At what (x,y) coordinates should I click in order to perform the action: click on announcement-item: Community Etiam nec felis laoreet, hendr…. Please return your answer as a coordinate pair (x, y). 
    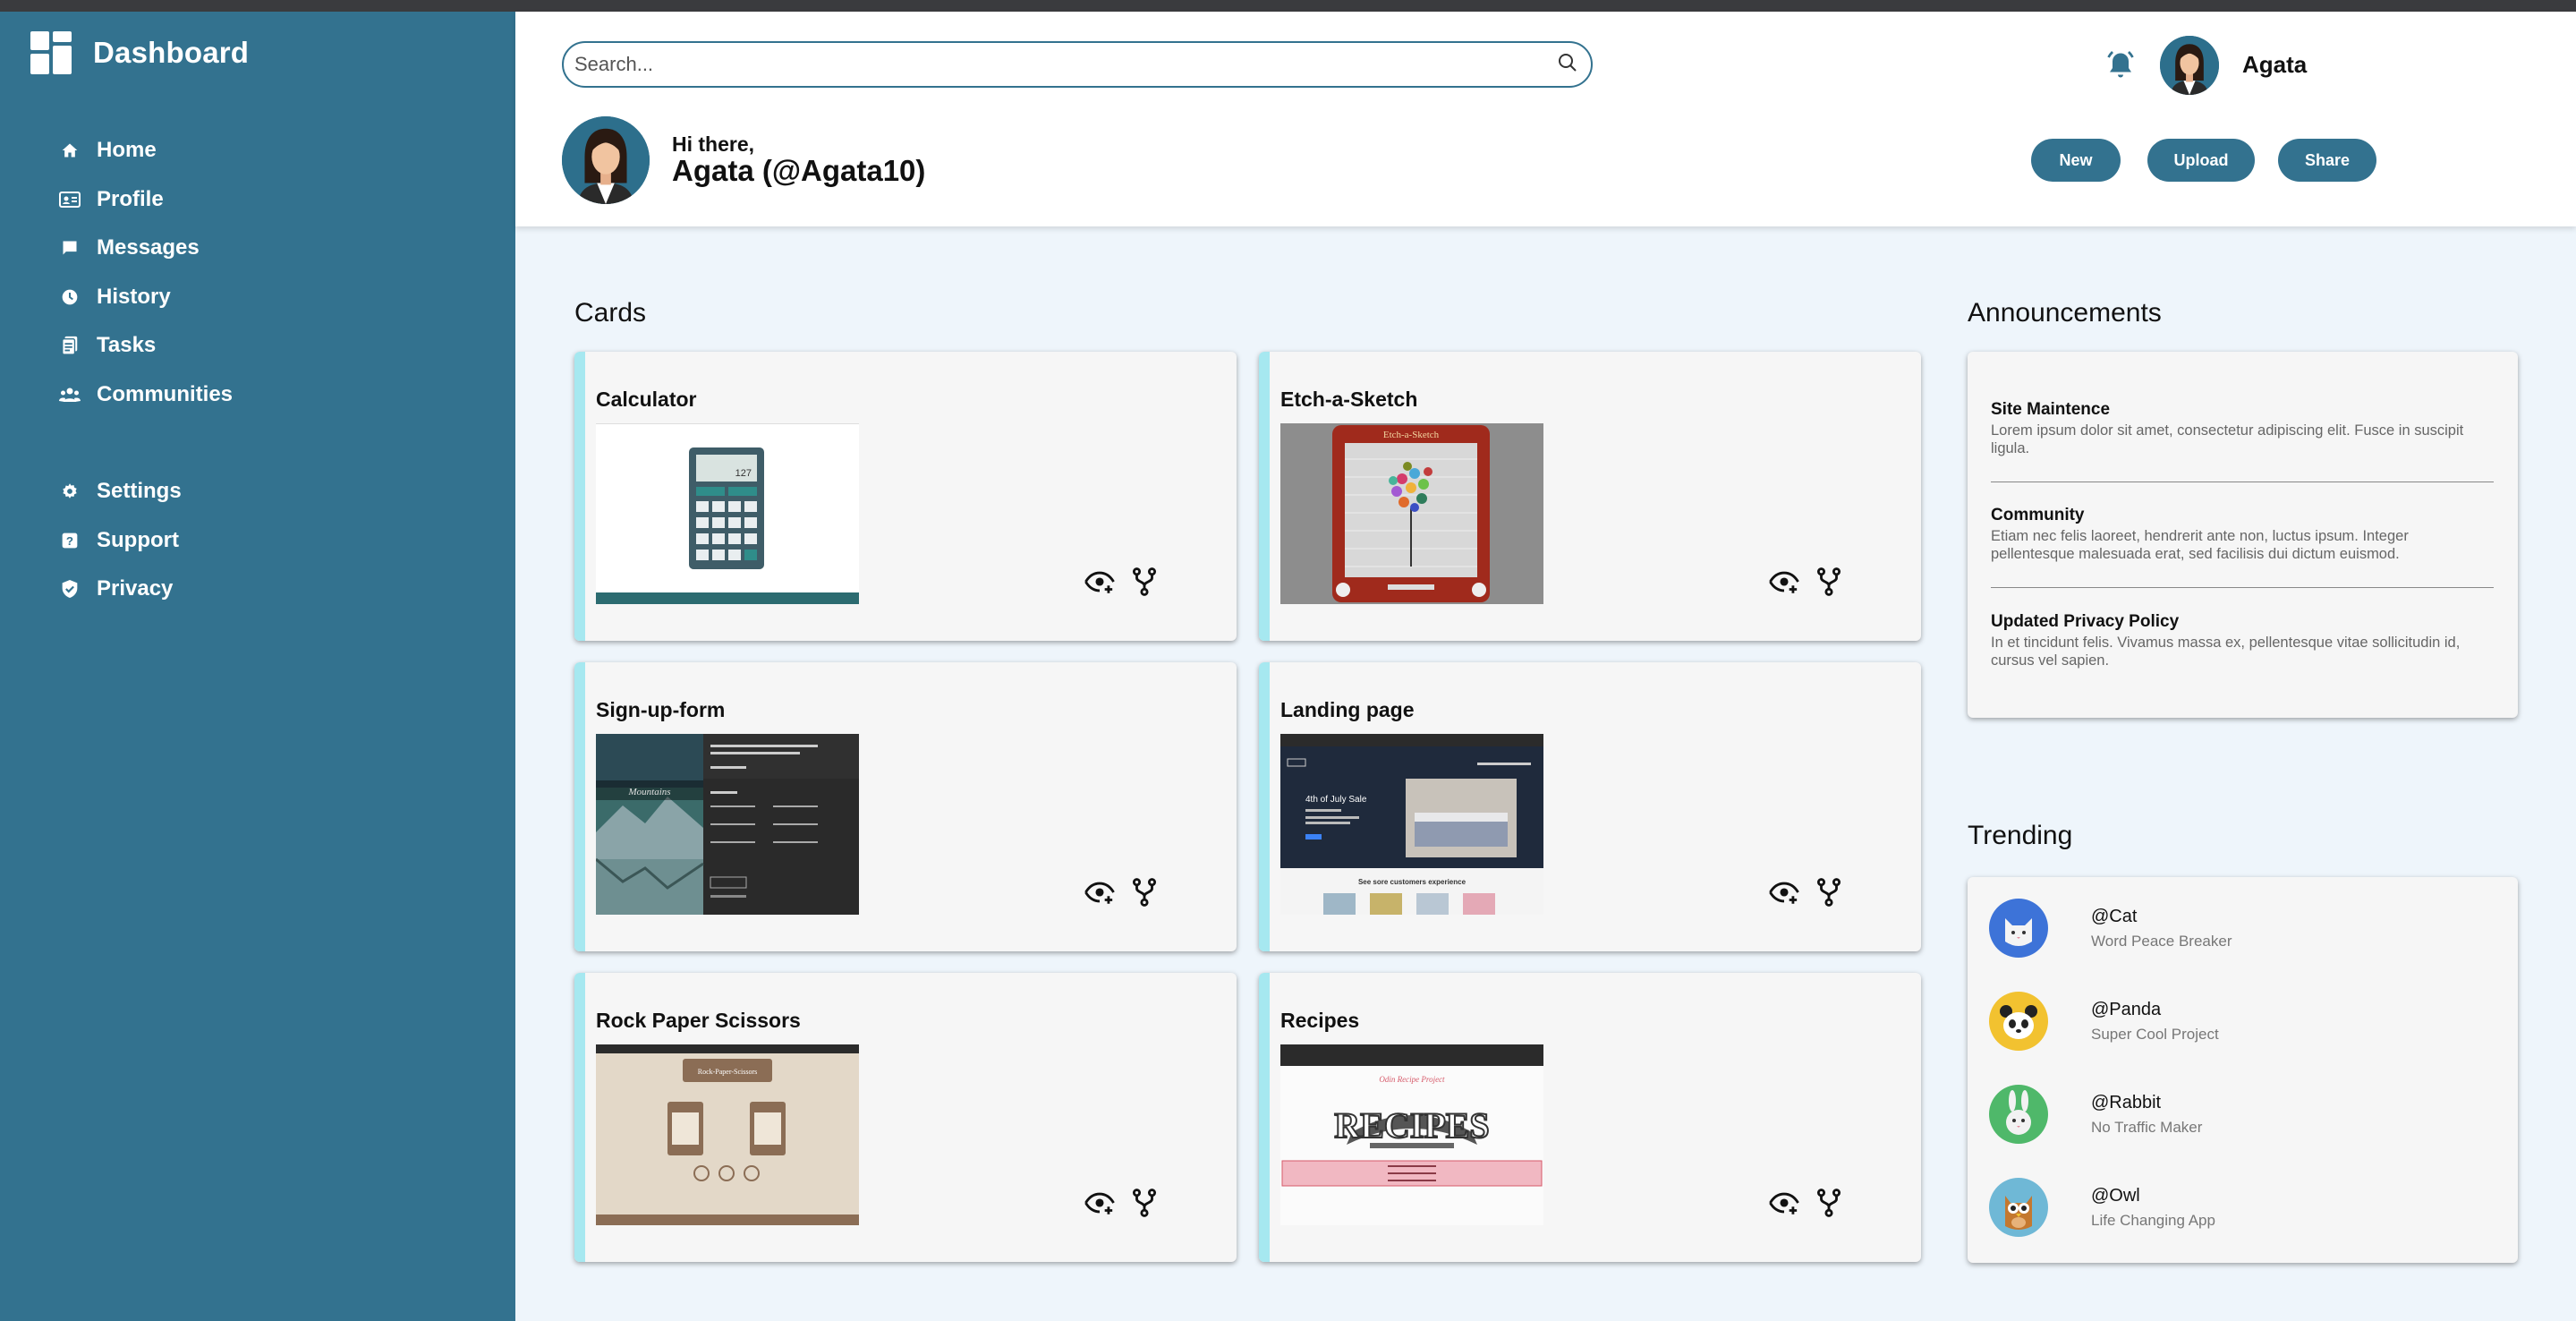
    Looking at the image, I should click on (2242, 534).